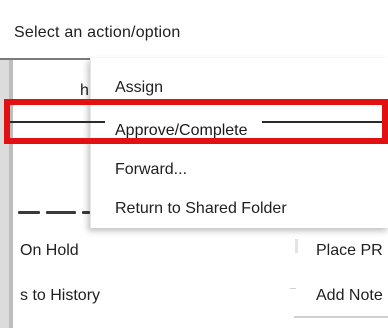 The width and height of the screenshot is (388, 328). I want to click on dialog-title: Select an action/option, so click(97, 32).